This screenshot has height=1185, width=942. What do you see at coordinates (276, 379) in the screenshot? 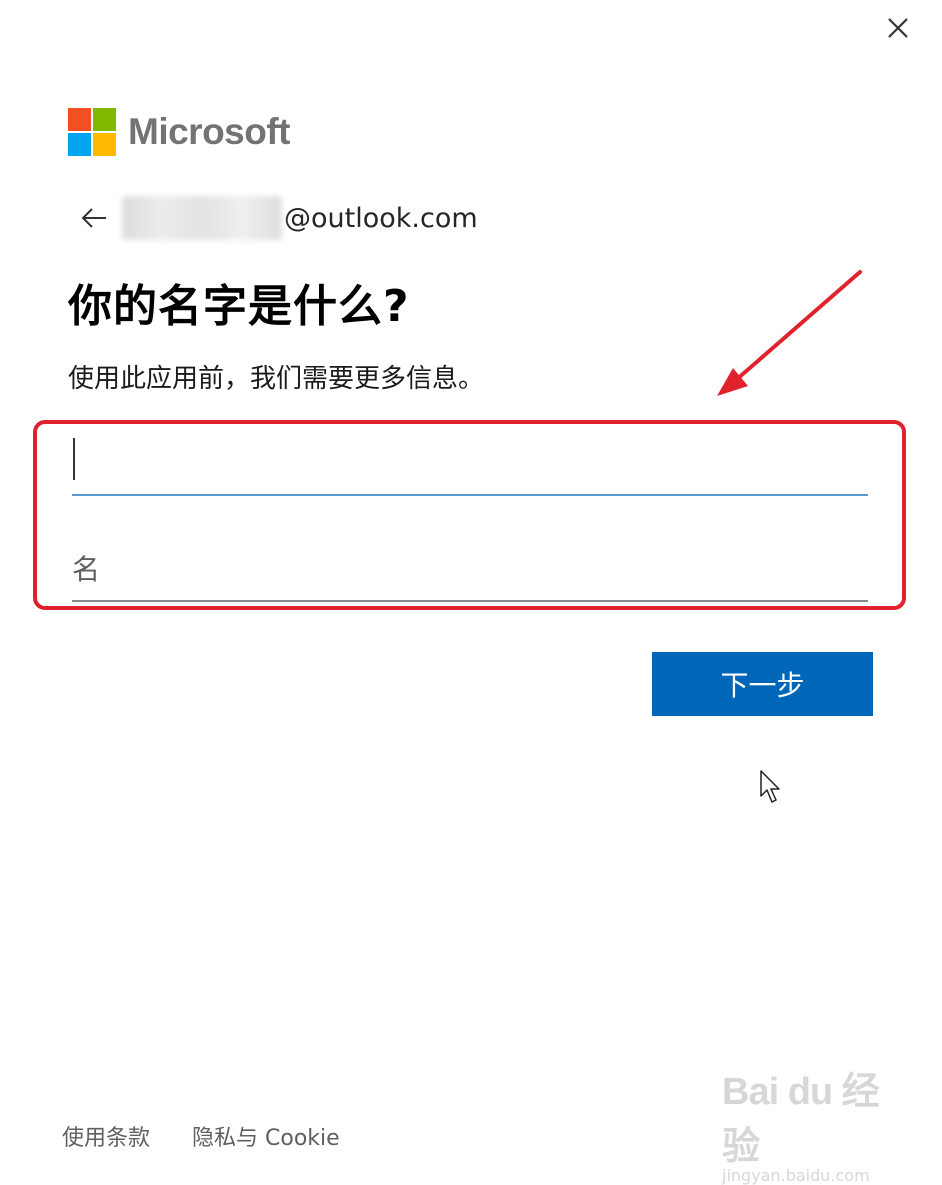
I see `page-description: 使用此应用前，我们需要更多信息。` at bounding box center [276, 379].